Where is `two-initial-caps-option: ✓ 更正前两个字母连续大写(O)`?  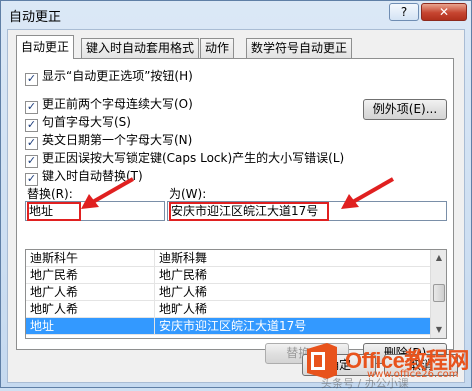 two-initial-caps-option: ✓ 更正前两个字母连续大写(O) is located at coordinates (109, 104).